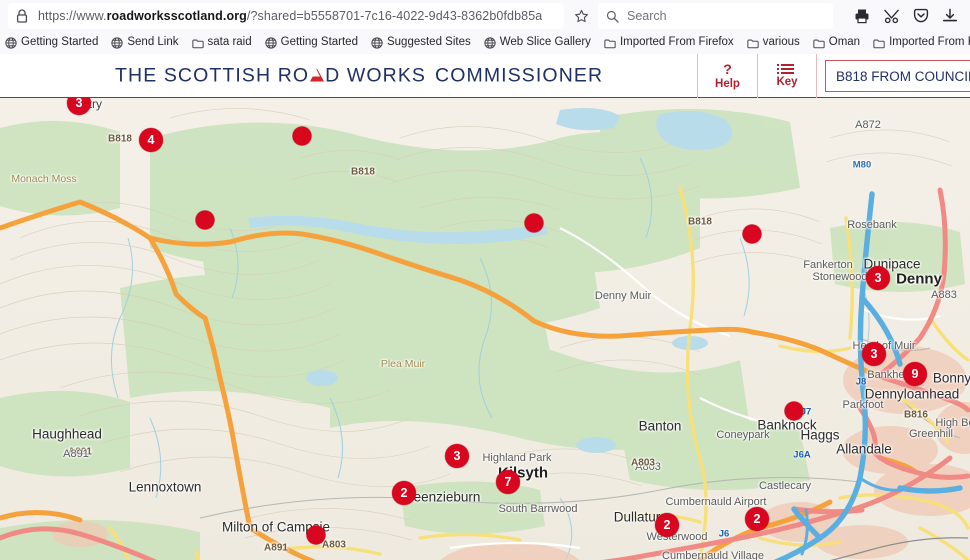  What do you see at coordinates (921, 16) in the screenshot?
I see `pocket-icon` at bounding box center [921, 16].